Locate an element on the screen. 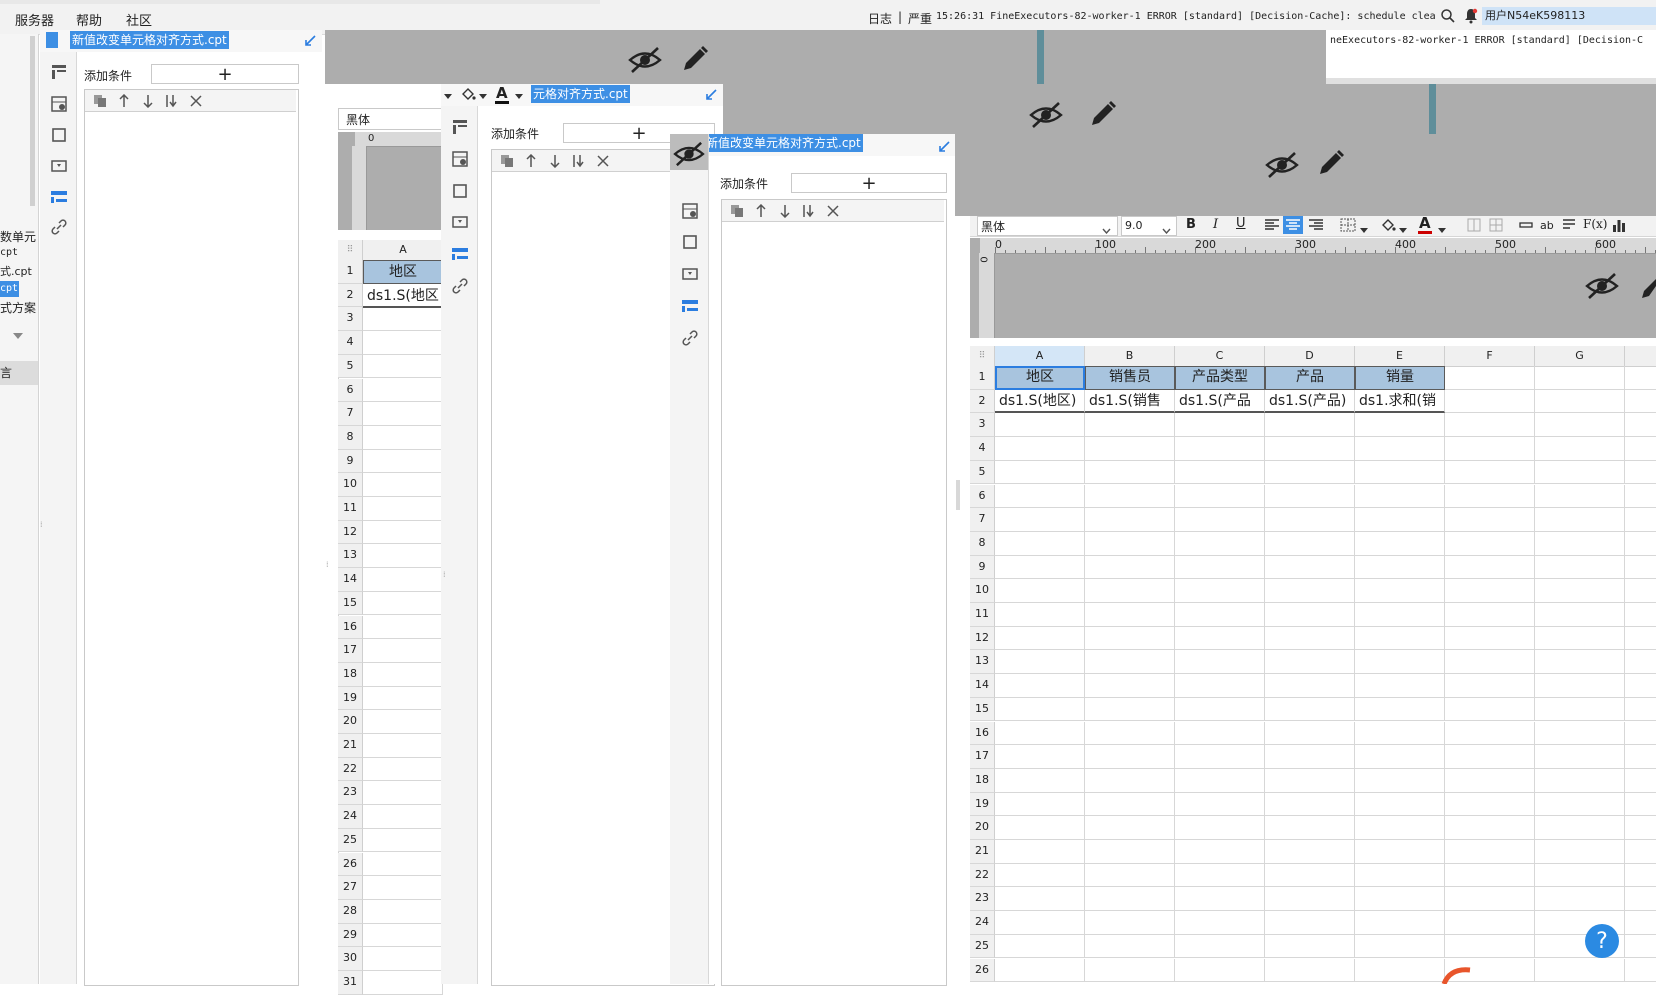 This screenshot has width=1656, height=995. small-row-number: 29 is located at coordinates (350, 935).